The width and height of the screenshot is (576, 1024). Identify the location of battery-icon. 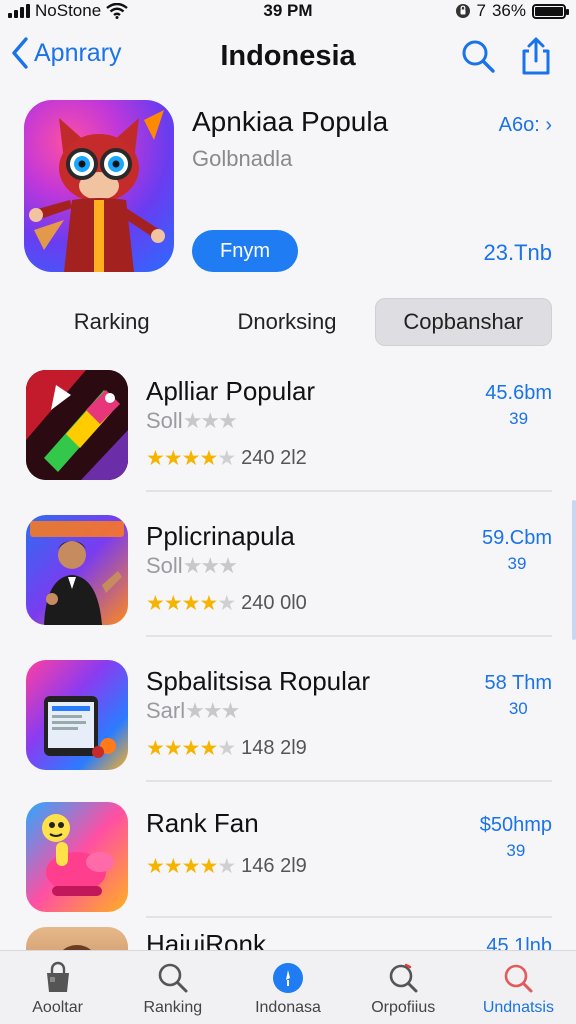
(550, 11).